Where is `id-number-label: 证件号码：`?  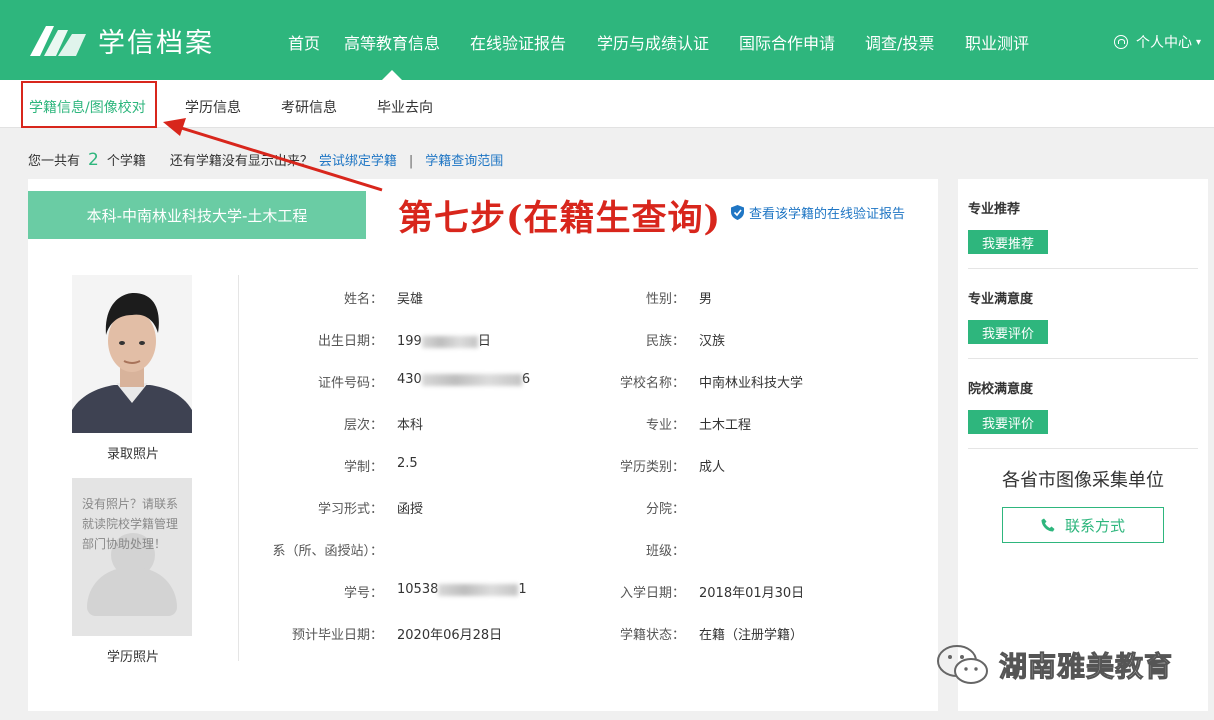 id-number-label: 证件号码： is located at coordinates (350, 383).